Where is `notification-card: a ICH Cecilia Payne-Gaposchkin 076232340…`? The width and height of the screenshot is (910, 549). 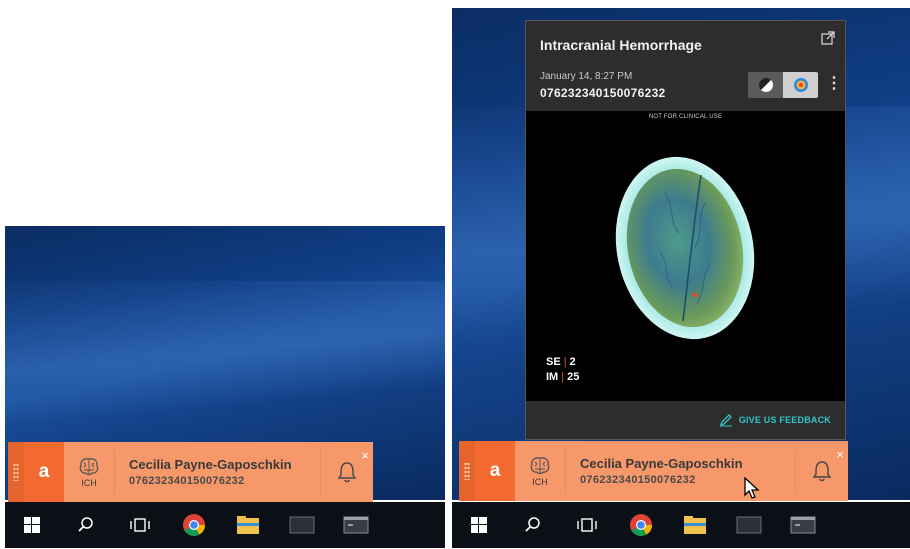
notification-card: a ICH Cecilia Payne-Gaposchkin 076232340… is located at coordinates (190, 472).